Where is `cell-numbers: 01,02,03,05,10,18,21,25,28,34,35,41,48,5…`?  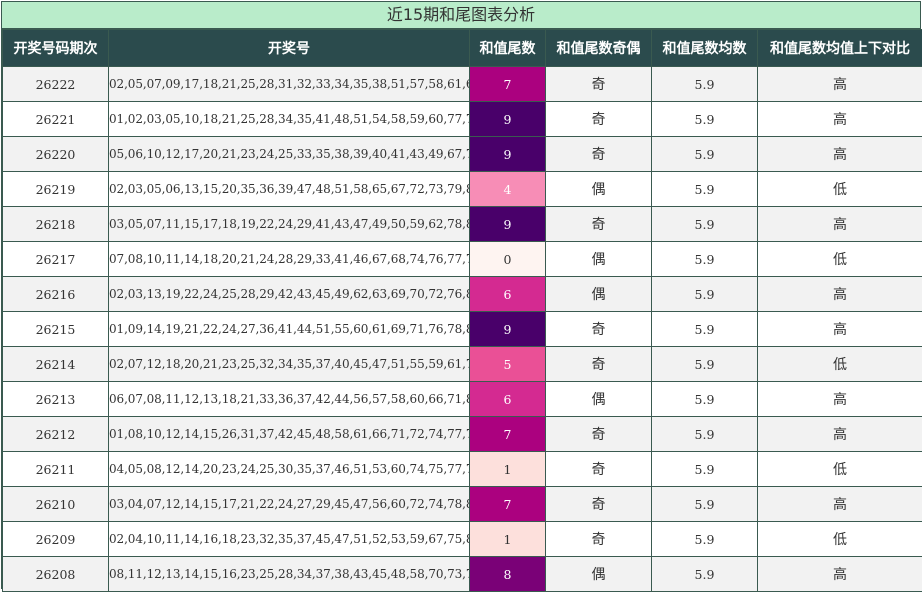
cell-numbers: 01,02,03,05,10,18,21,25,28,34,35,41,48,5… is located at coordinates (289, 119).